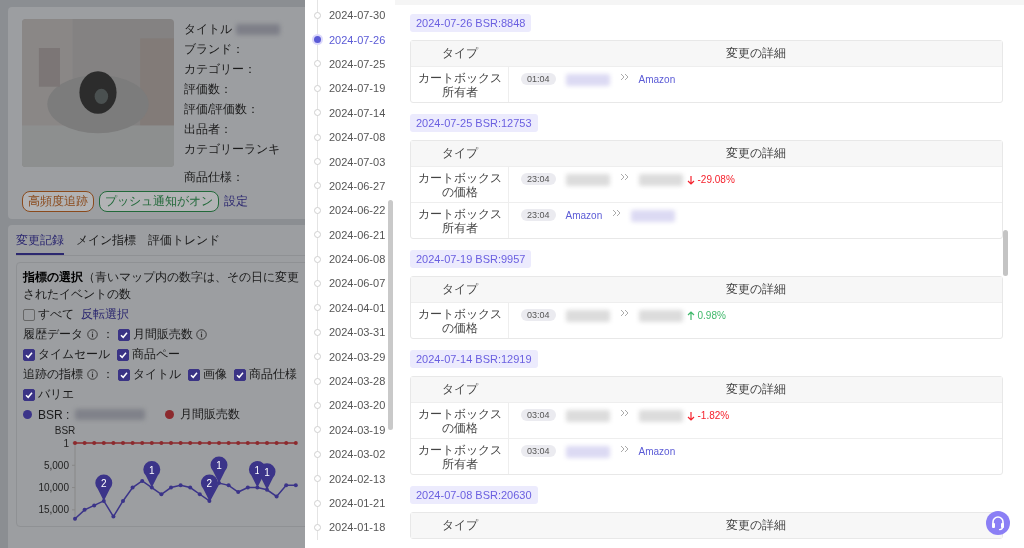 This screenshot has width=1024, height=548. Describe the element at coordinates (350, 234) in the screenshot. I see `timeline-item: 2024-06-21` at that location.